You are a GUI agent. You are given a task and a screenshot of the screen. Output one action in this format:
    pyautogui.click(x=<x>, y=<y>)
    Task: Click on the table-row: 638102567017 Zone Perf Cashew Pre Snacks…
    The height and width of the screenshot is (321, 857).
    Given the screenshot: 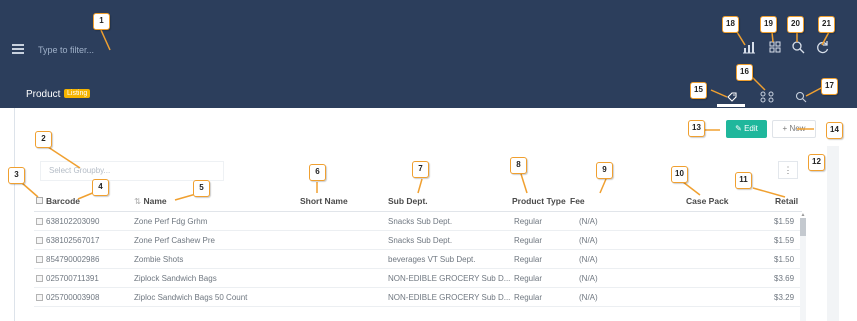 What is the action you would take?
    pyautogui.click(x=418, y=240)
    